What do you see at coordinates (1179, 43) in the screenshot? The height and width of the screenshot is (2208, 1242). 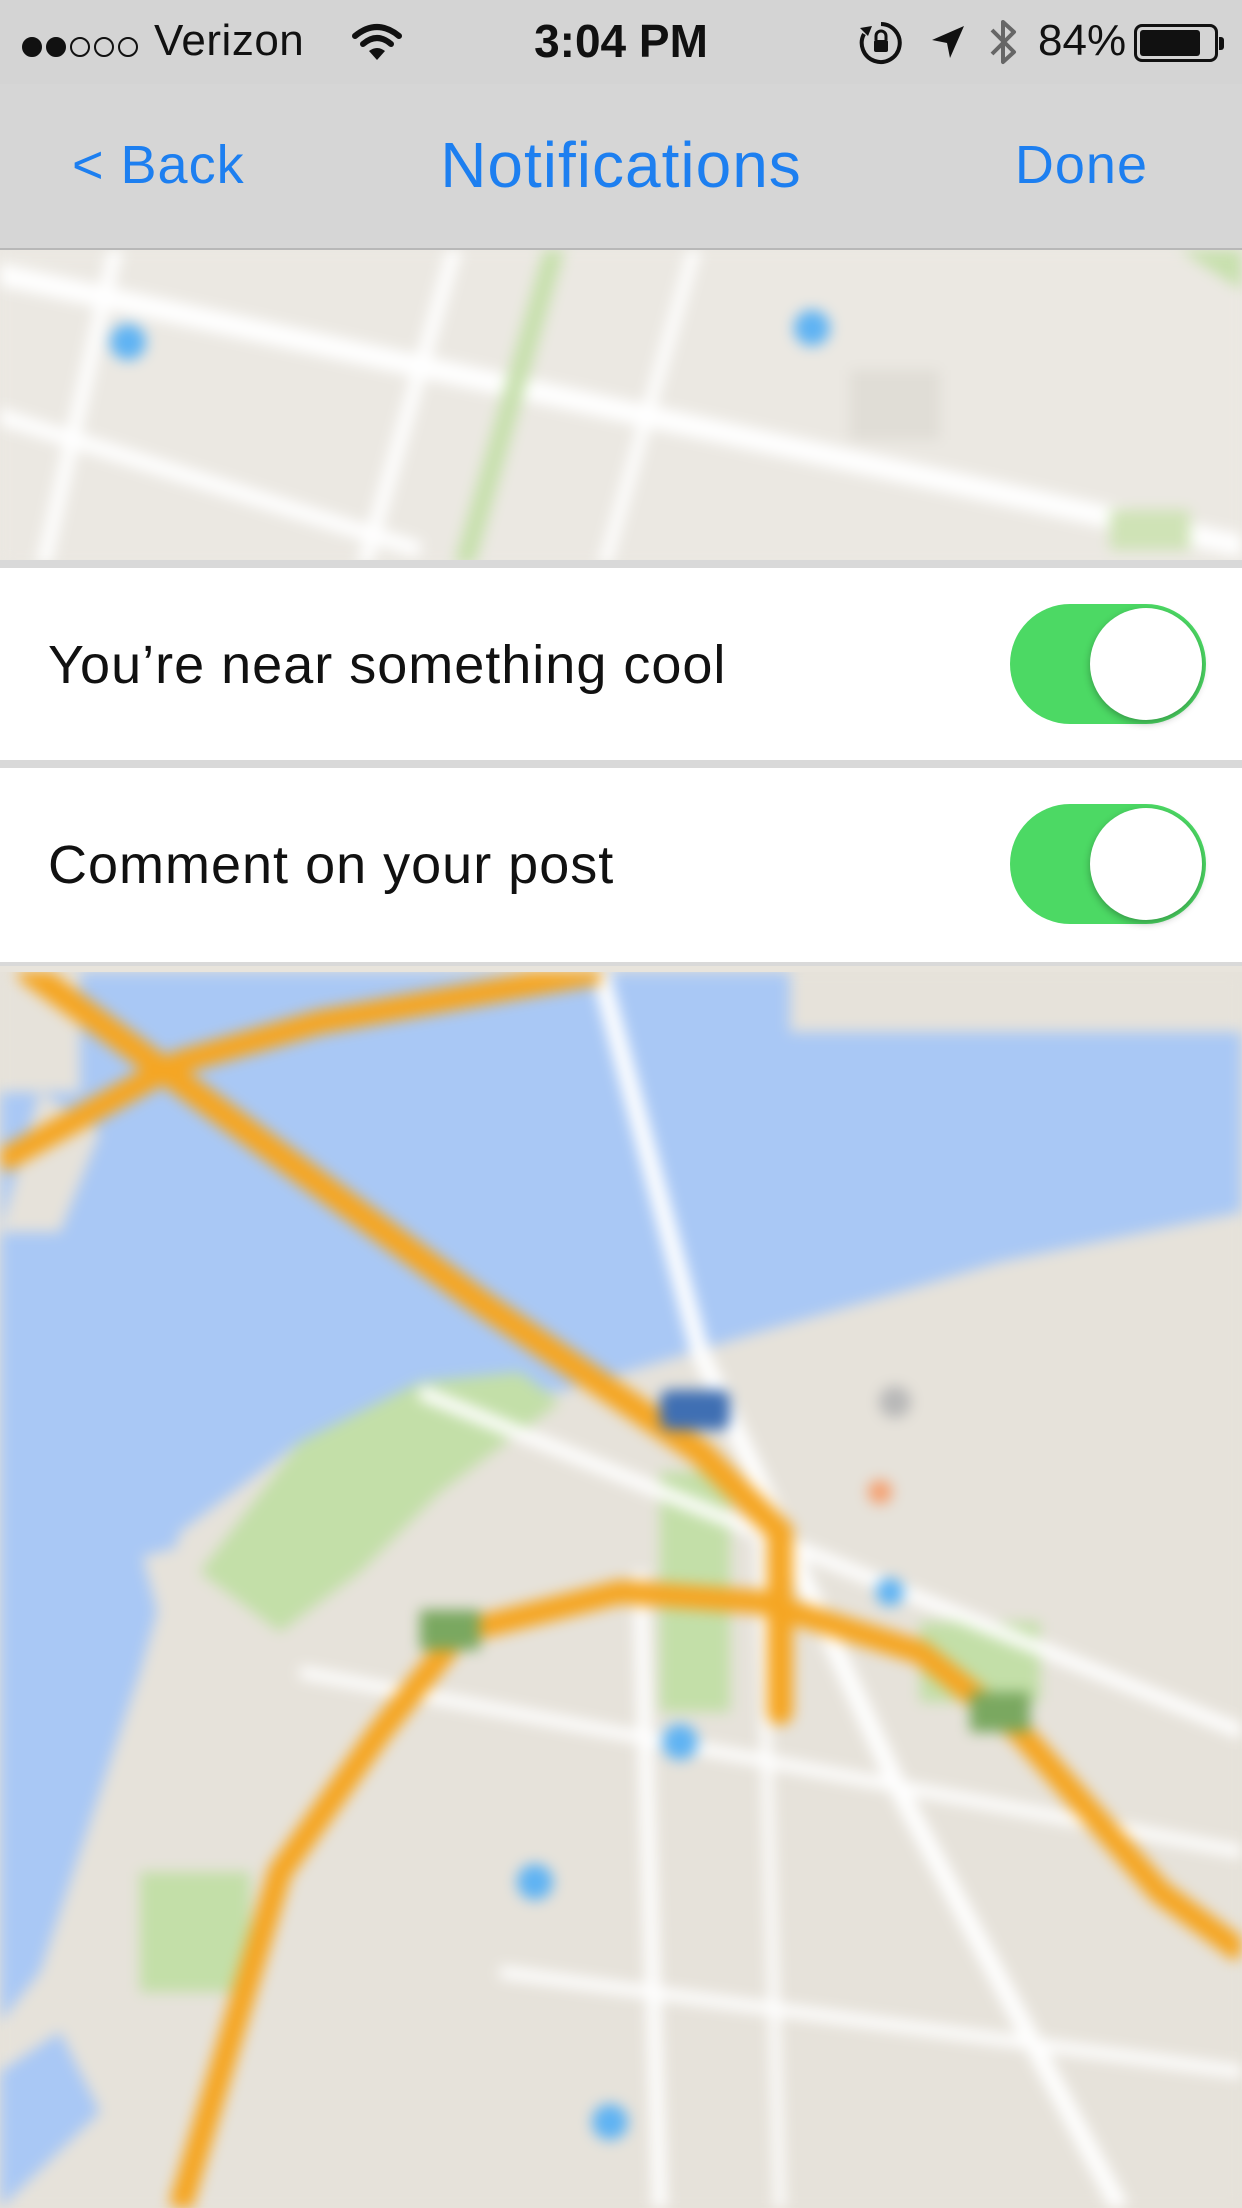 I see `battery-icon` at bounding box center [1179, 43].